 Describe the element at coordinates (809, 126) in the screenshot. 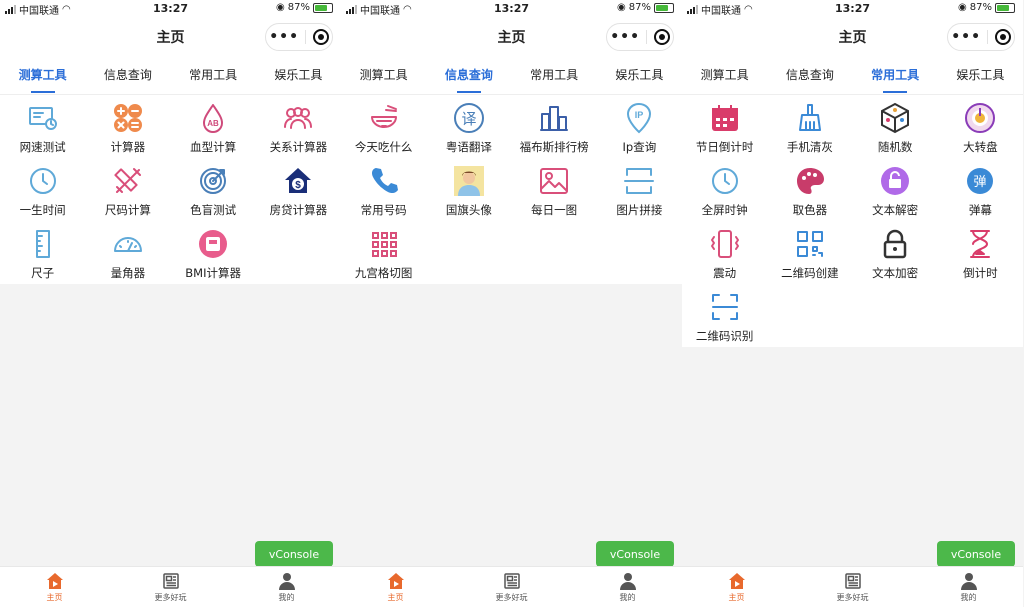

I see `tool-item: 手机清灰` at that location.